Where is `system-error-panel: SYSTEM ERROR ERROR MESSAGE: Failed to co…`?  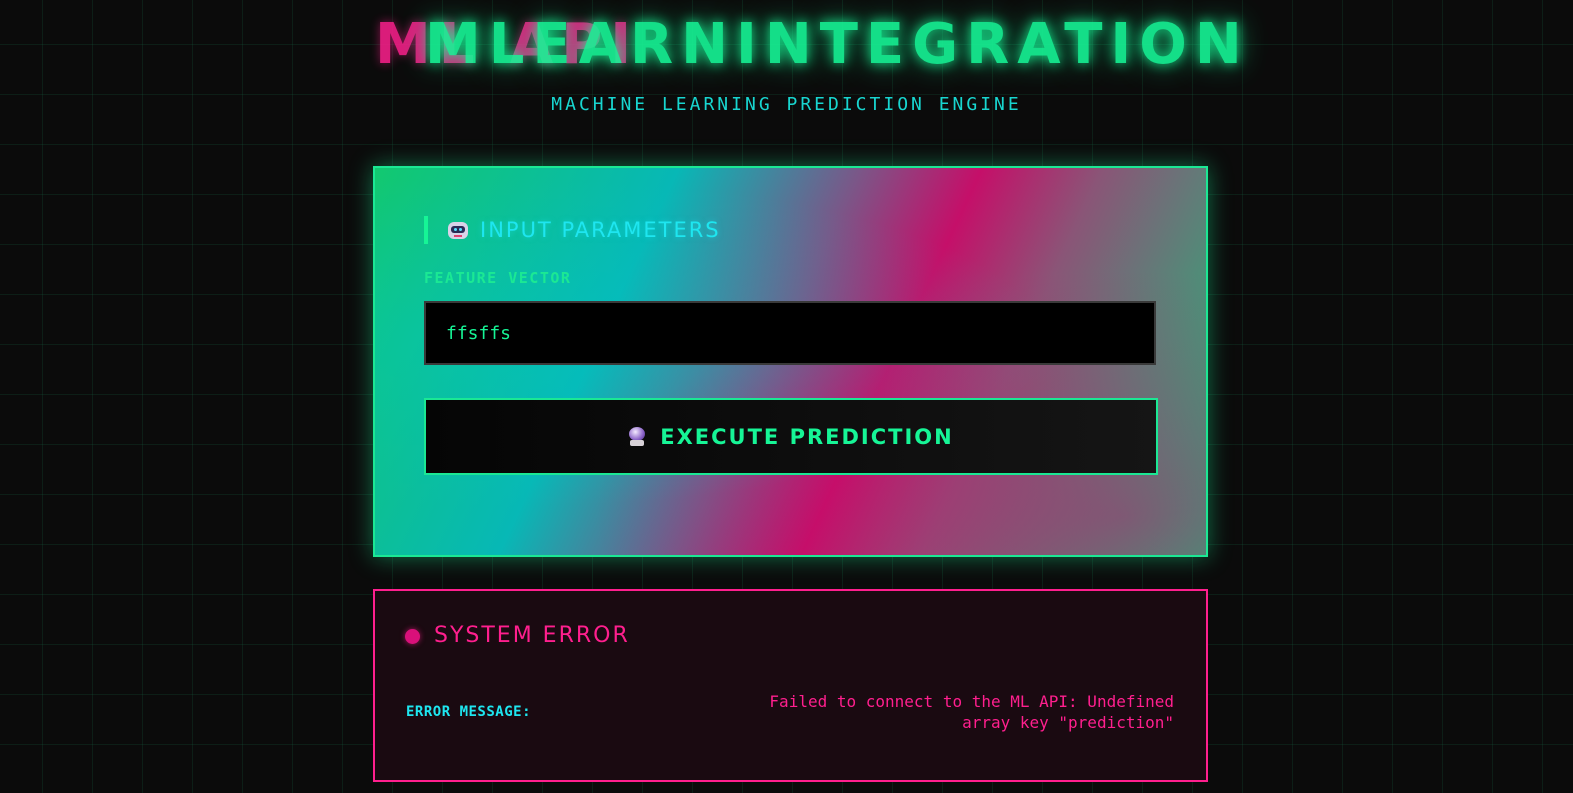
system-error-panel: SYSTEM ERROR ERROR MESSAGE: Failed to co… is located at coordinates (790, 685).